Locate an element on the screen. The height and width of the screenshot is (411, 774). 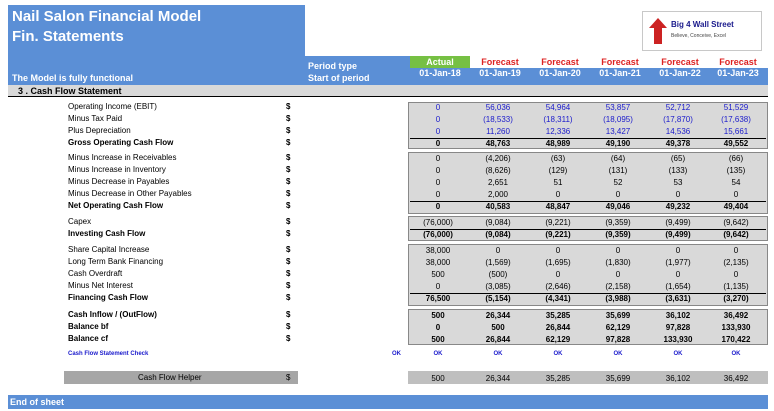
value-cell: (1,135) is located at coordinates (736, 287).